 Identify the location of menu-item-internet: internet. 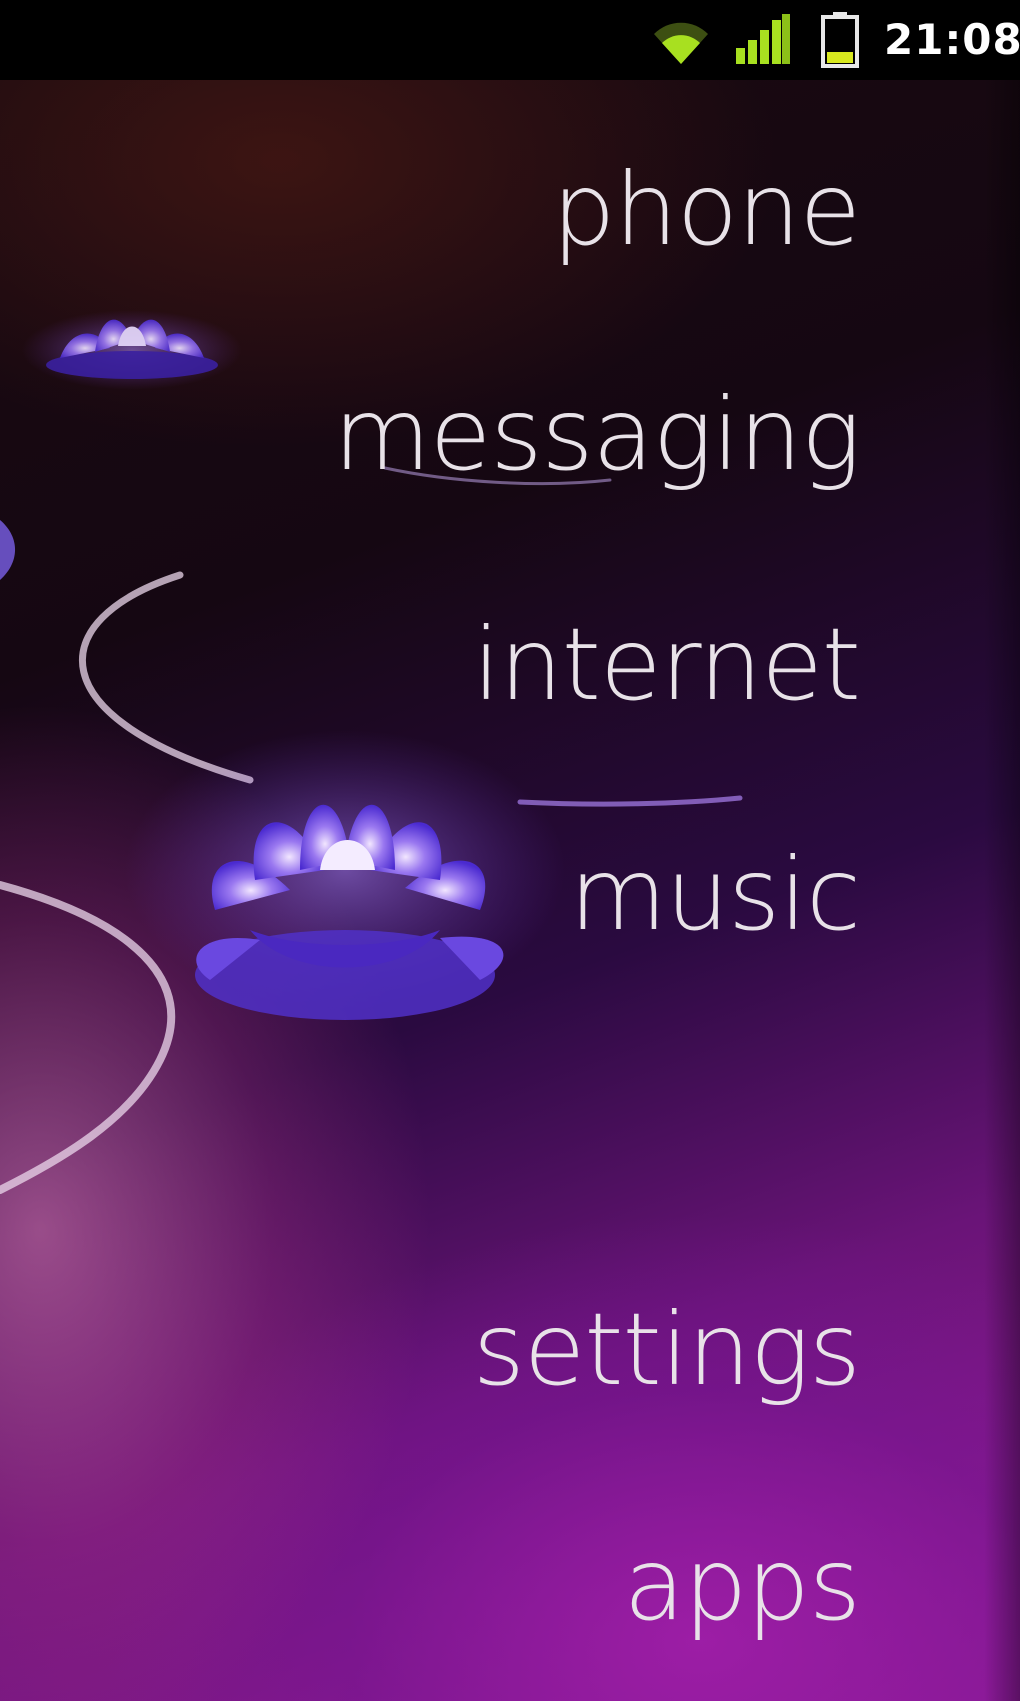
(667, 665).